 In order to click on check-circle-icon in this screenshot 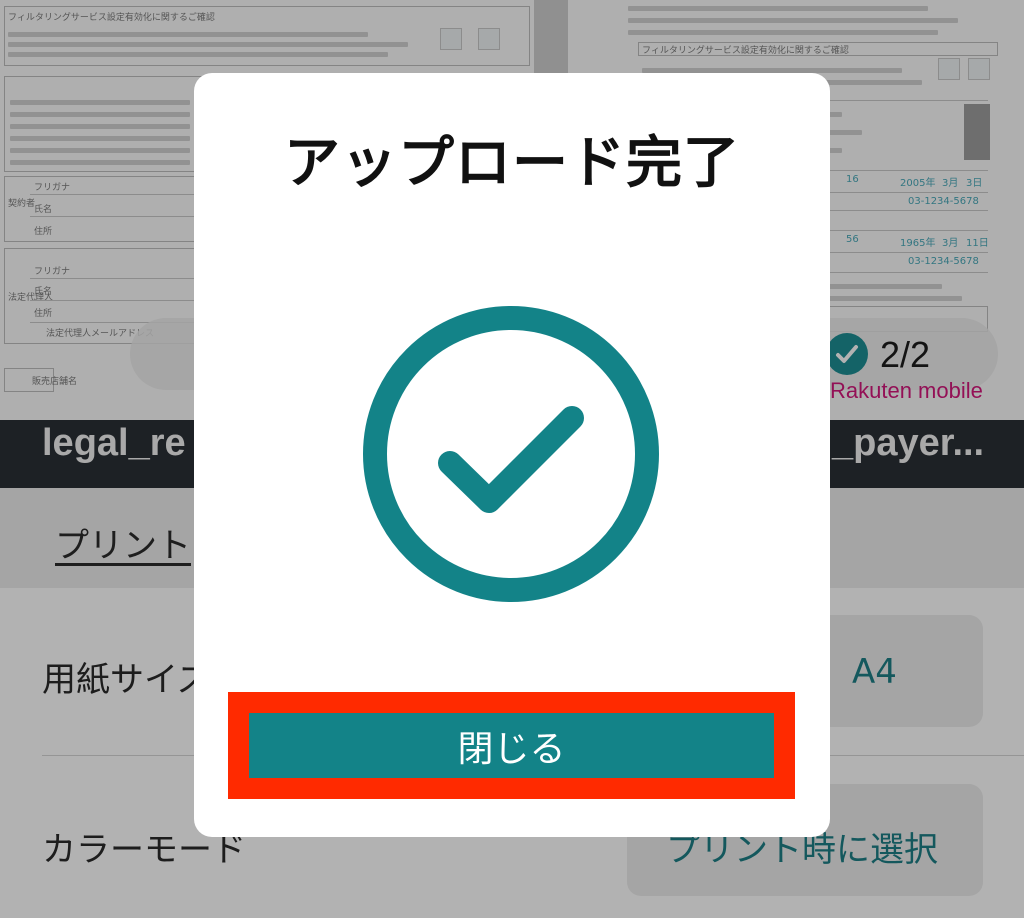, I will do `click(511, 454)`.